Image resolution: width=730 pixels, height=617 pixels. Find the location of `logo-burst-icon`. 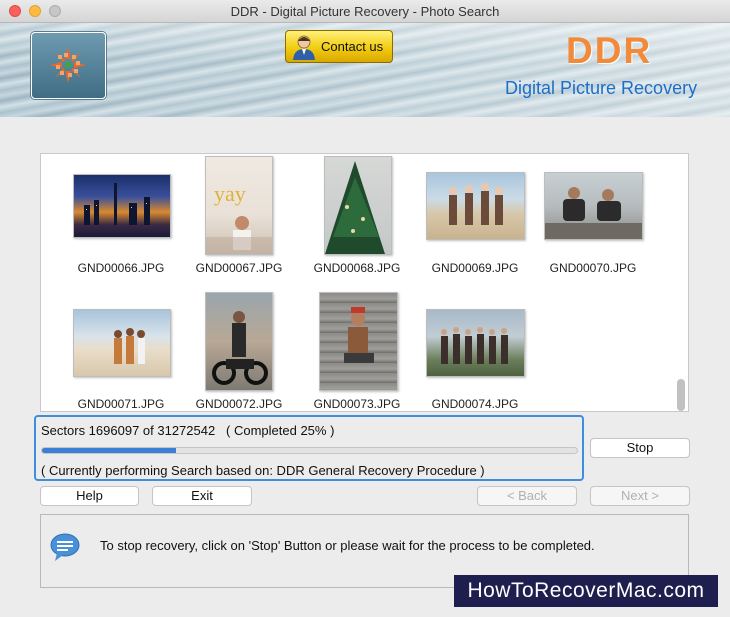

logo-burst-icon is located at coordinates (68, 65).